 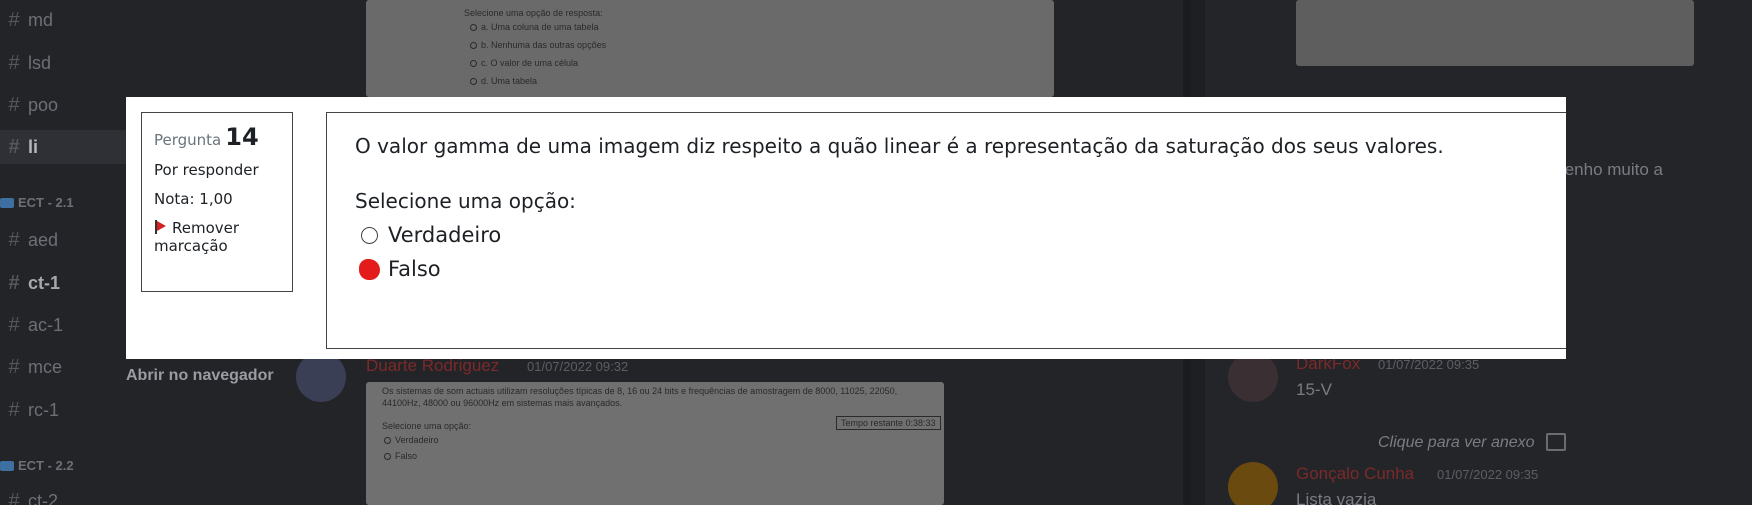 I want to click on category-ect-22: ECT - 2.2, so click(x=37, y=465).